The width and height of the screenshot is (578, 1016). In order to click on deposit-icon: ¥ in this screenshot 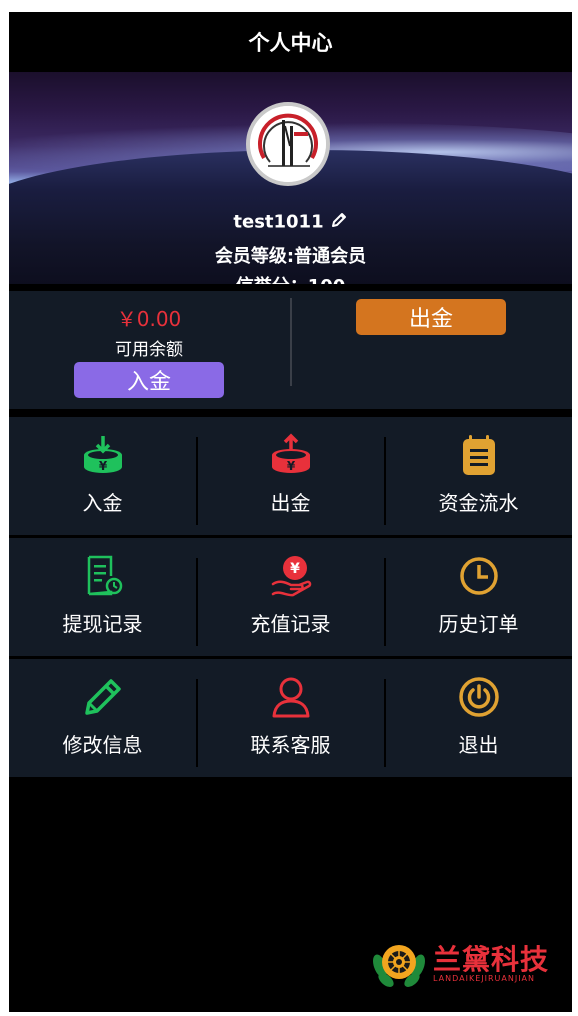, I will do `click(102, 455)`.